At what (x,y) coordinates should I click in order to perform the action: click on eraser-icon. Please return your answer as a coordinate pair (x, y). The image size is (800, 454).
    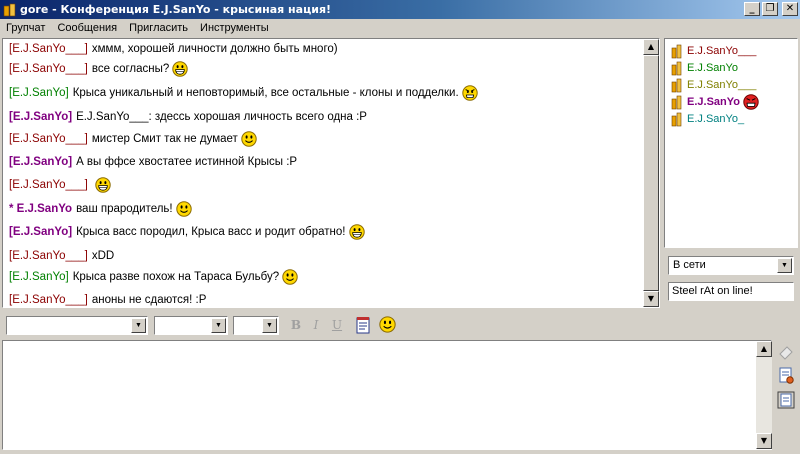
    Looking at the image, I should click on (786, 352).